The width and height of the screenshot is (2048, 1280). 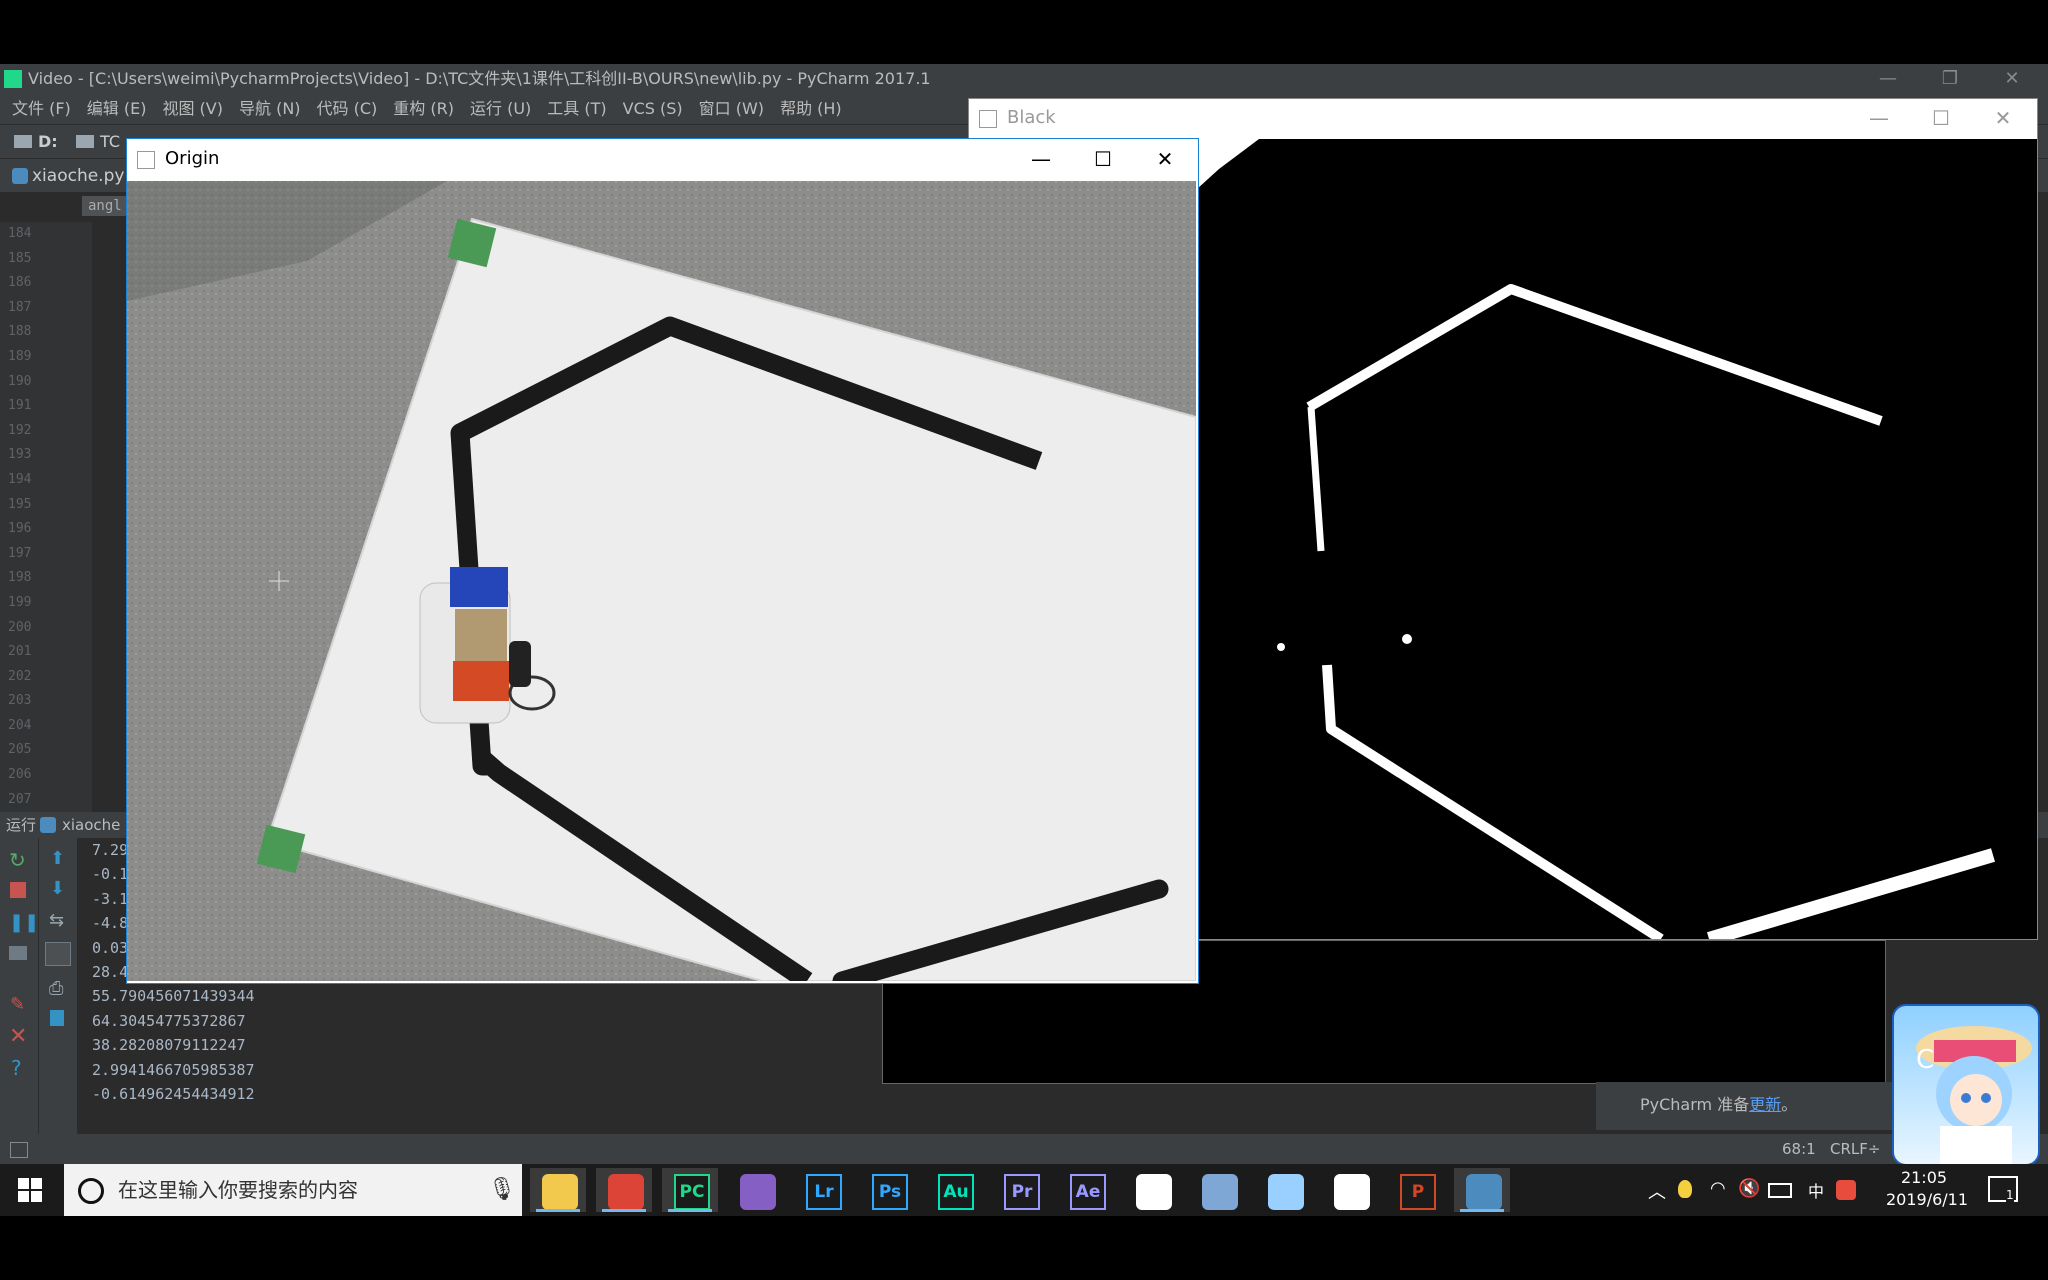 I want to click on run-toolbar-right: ⬆ ⬇ ⇆ ⎙, so click(x=57, y=986).